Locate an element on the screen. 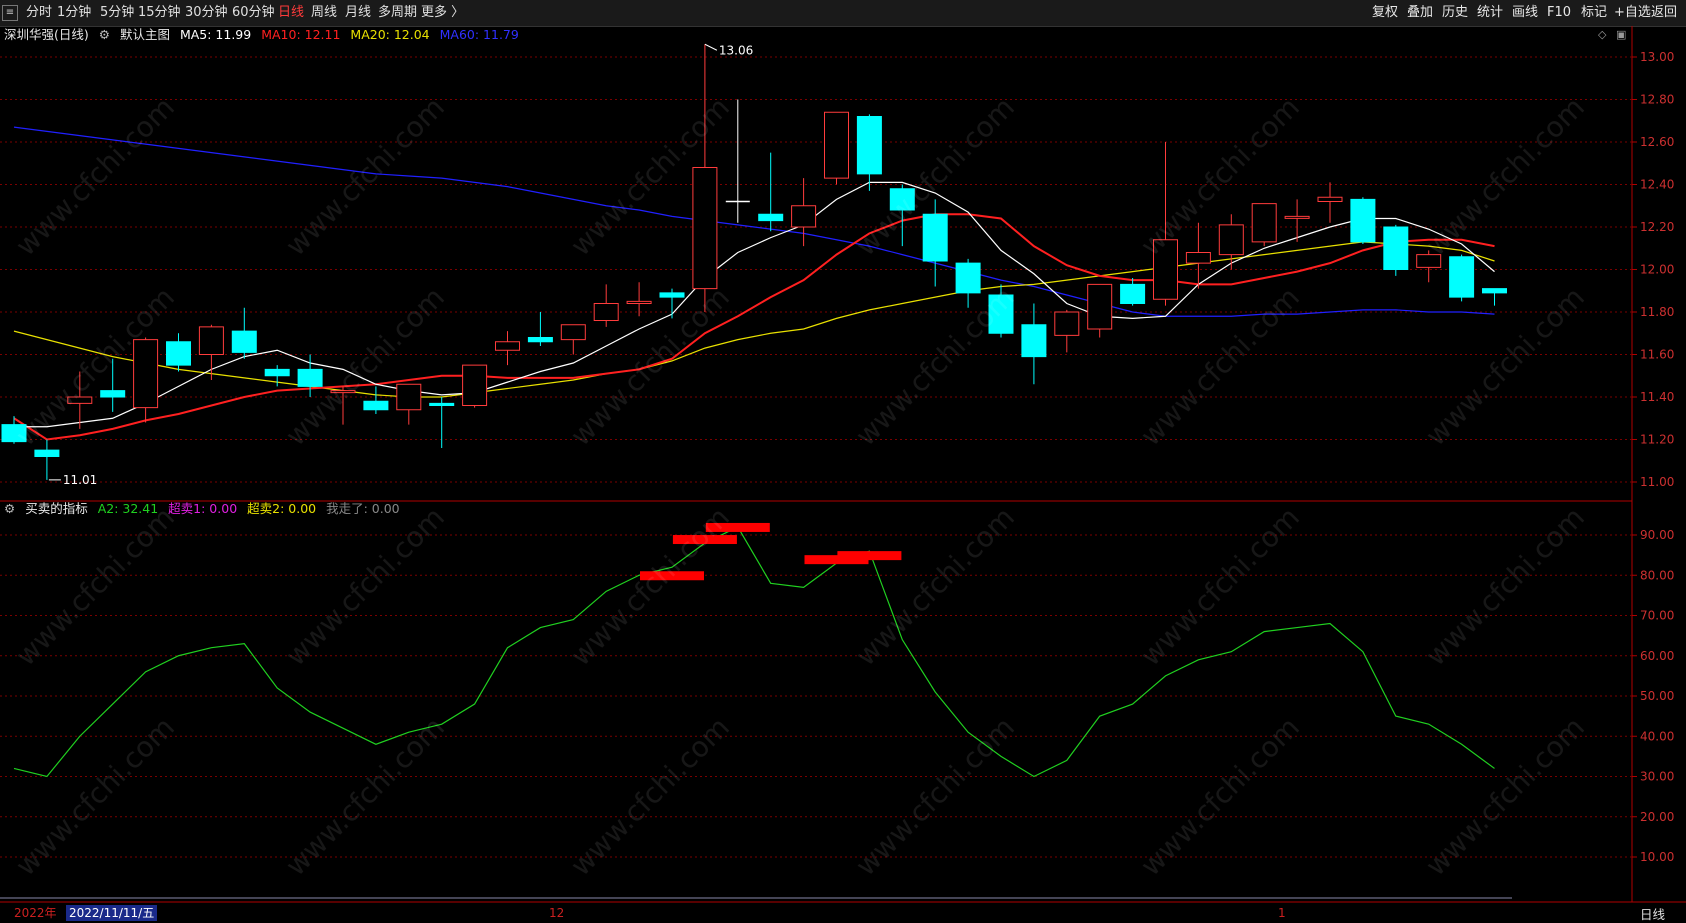 The image size is (1686, 923). month-label-12: 12 is located at coordinates (557, 913).